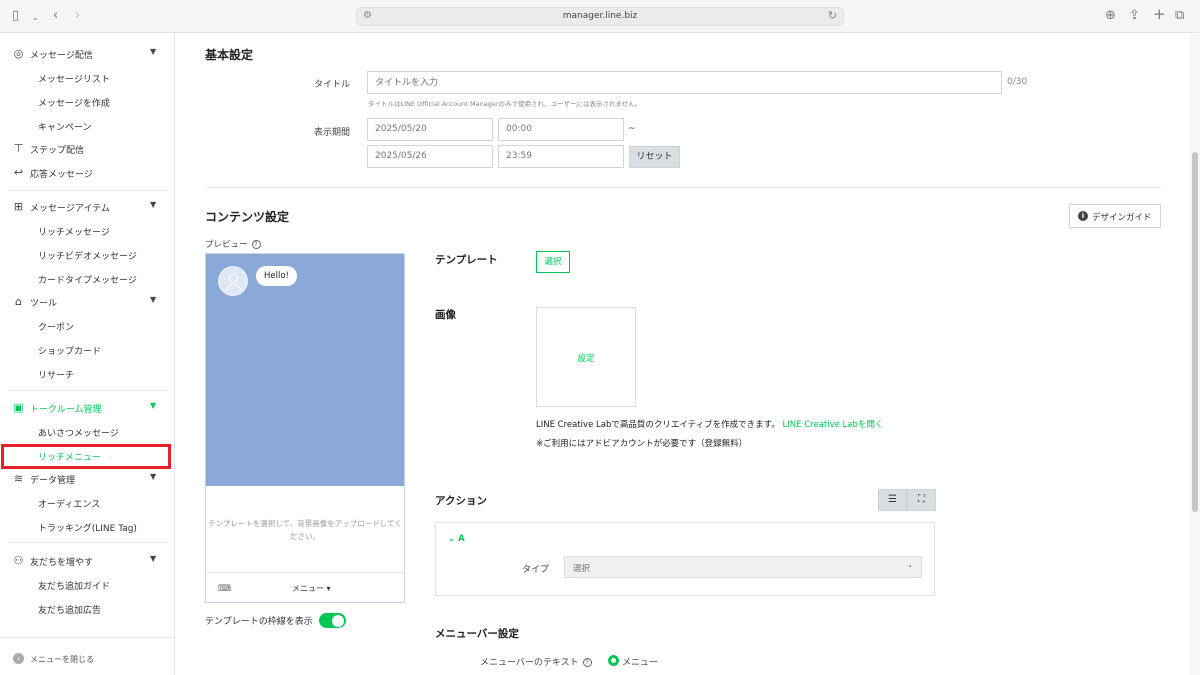 The height and width of the screenshot is (675, 1200). I want to click on preview-label: プレビュー?, so click(233, 244).